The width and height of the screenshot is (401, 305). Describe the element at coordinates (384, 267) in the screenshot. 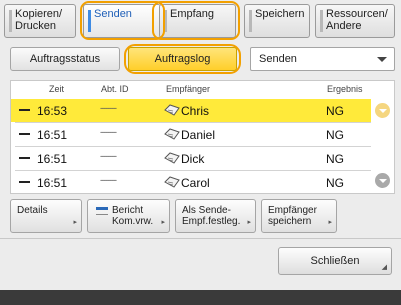

I see `corner-mark-icon: ◢` at that location.